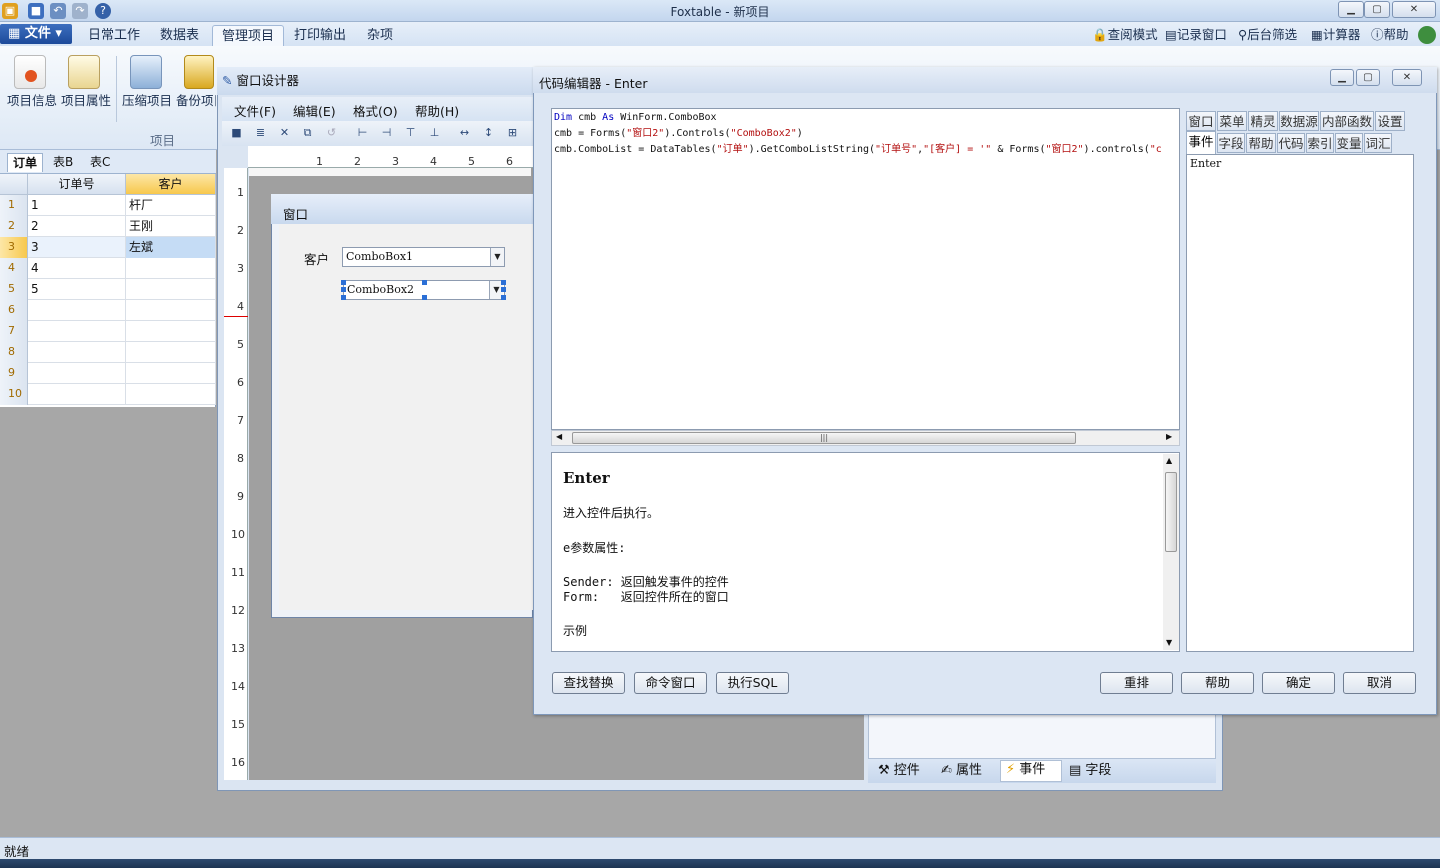  I want to click on same-height-icon: ↕, so click(488, 133).